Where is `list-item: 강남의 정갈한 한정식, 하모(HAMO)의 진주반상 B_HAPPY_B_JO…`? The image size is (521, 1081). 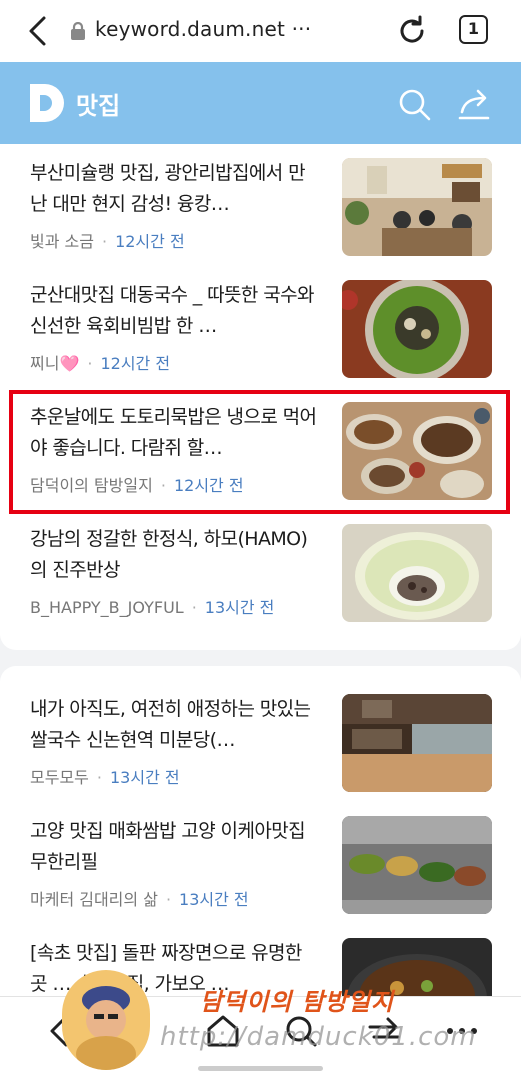
list-item: 강남의 정갈한 한정식, 하모(HAMO)의 진주반상 B_HAPPY_B_JO… is located at coordinates (260, 571).